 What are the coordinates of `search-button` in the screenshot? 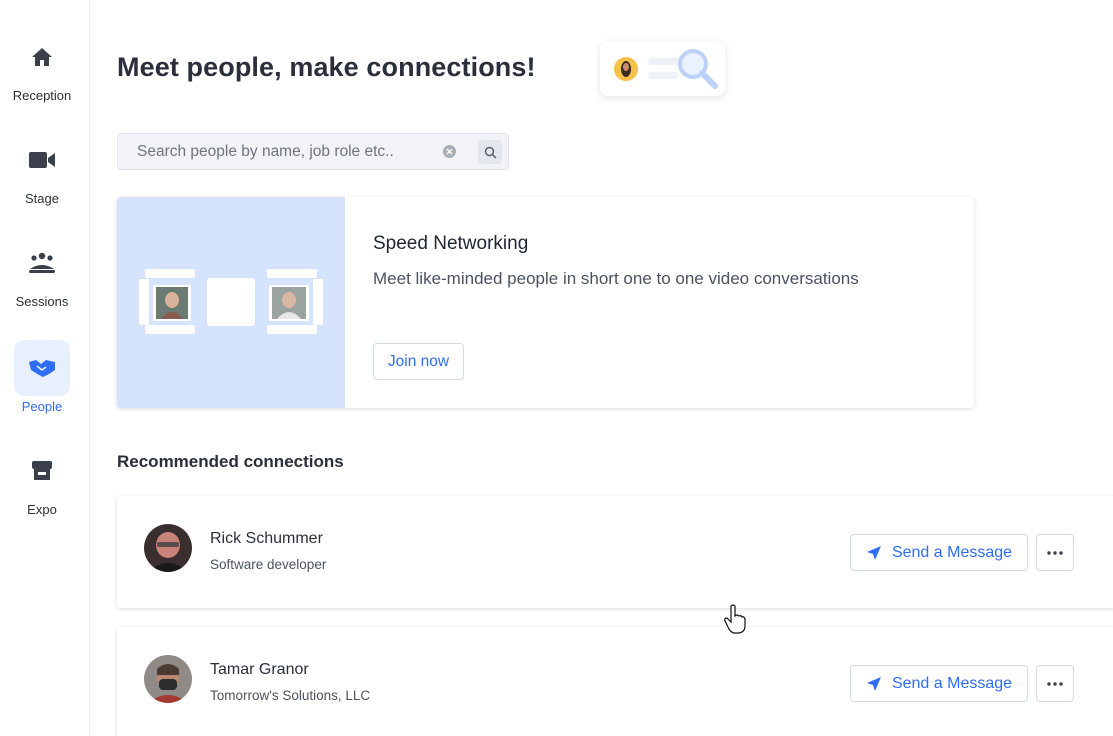 It's located at (490, 152).